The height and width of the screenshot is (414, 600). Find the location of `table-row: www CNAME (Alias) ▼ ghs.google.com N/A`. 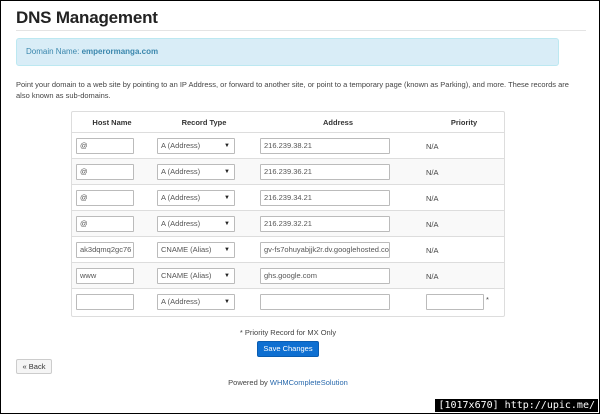

table-row: www CNAME (Alias) ▼ ghs.google.com N/A is located at coordinates (288, 275).